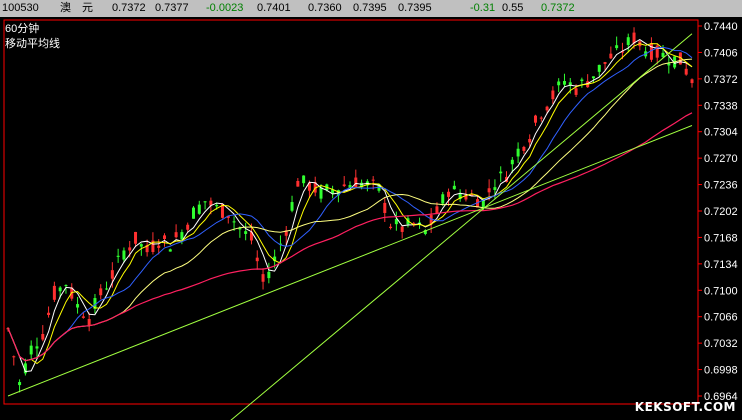  What do you see at coordinates (513, 8) in the screenshot?
I see `quote-value: 0.55` at bounding box center [513, 8].